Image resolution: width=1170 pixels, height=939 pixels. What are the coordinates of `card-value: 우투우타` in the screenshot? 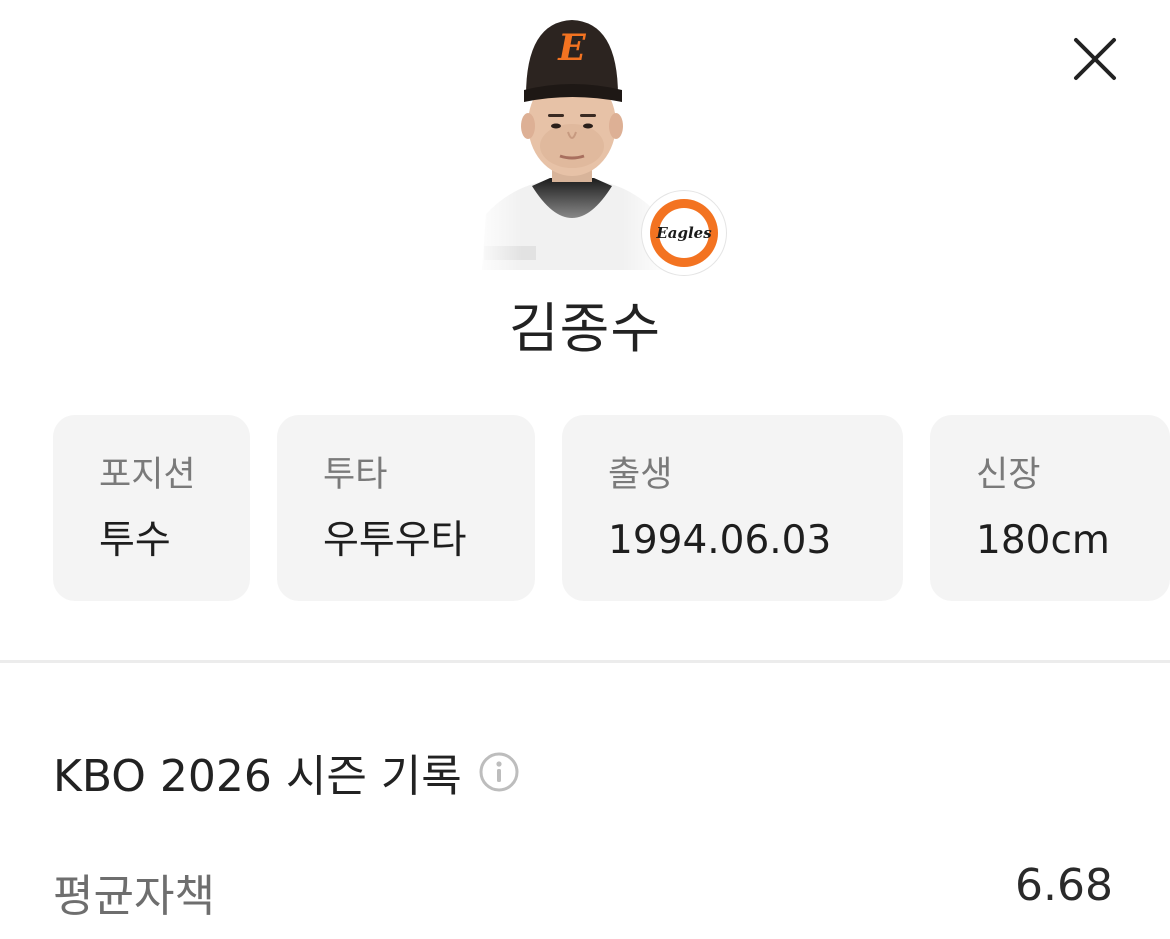 It's located at (395, 540).